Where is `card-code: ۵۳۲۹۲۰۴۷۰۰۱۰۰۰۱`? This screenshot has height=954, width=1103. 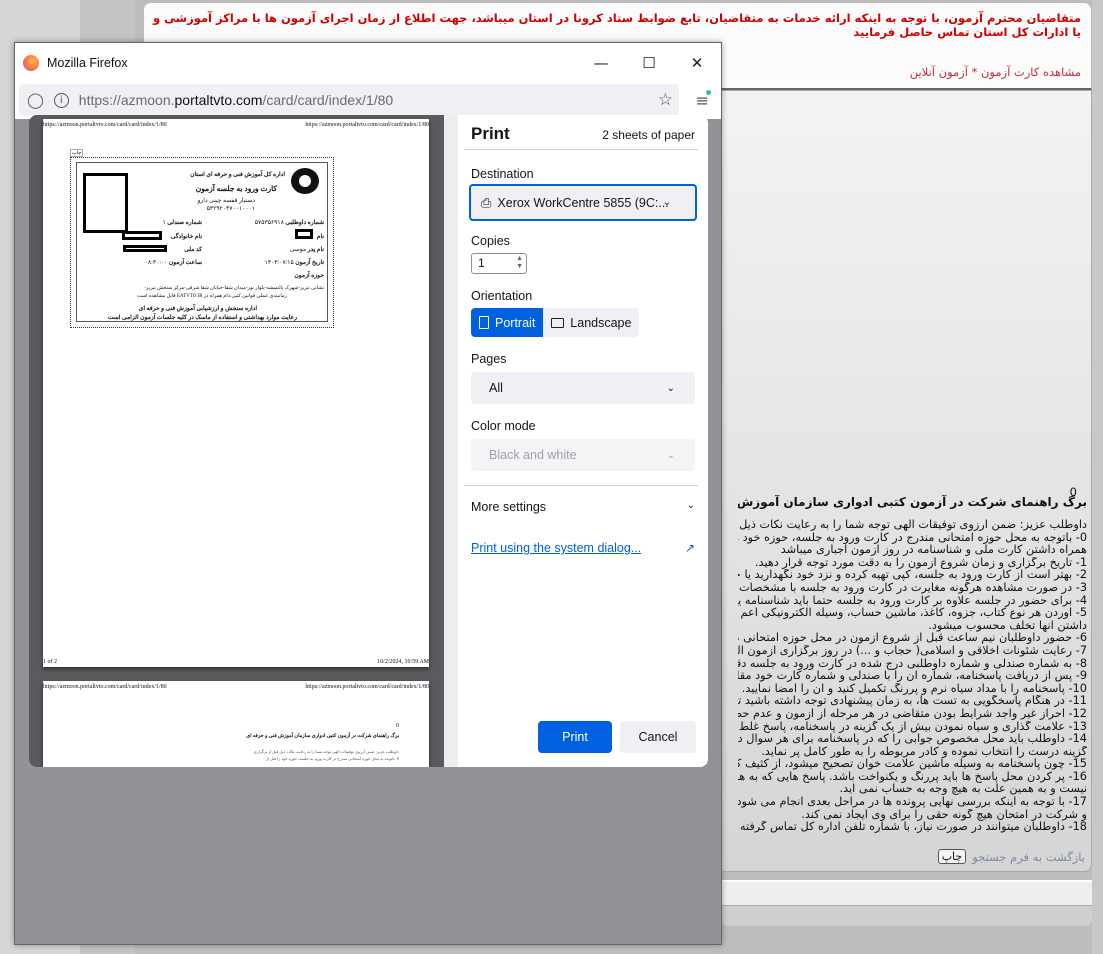 card-code: ۵۳۲۹۲۰۴۷۰۰۱۰۰۰۱ is located at coordinates (230, 209).